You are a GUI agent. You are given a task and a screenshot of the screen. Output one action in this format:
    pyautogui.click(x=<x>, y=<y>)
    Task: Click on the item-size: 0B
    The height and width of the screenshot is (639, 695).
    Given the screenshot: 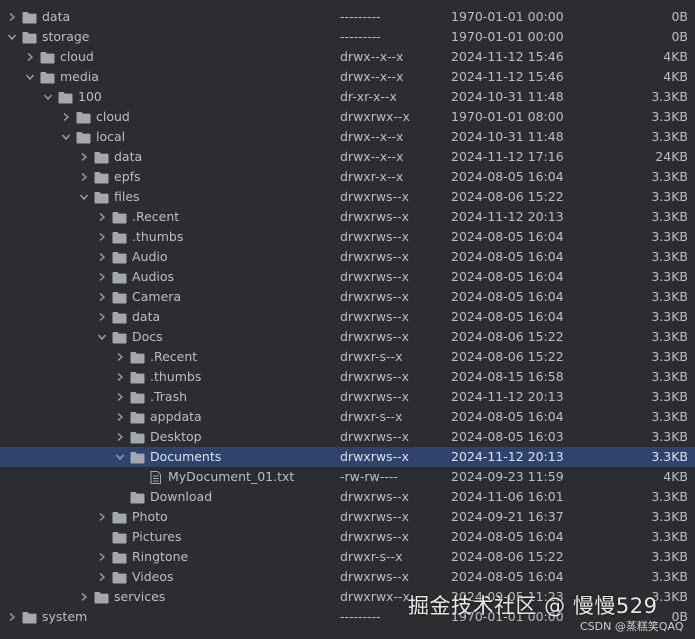 What is the action you would take?
    pyautogui.click(x=679, y=36)
    